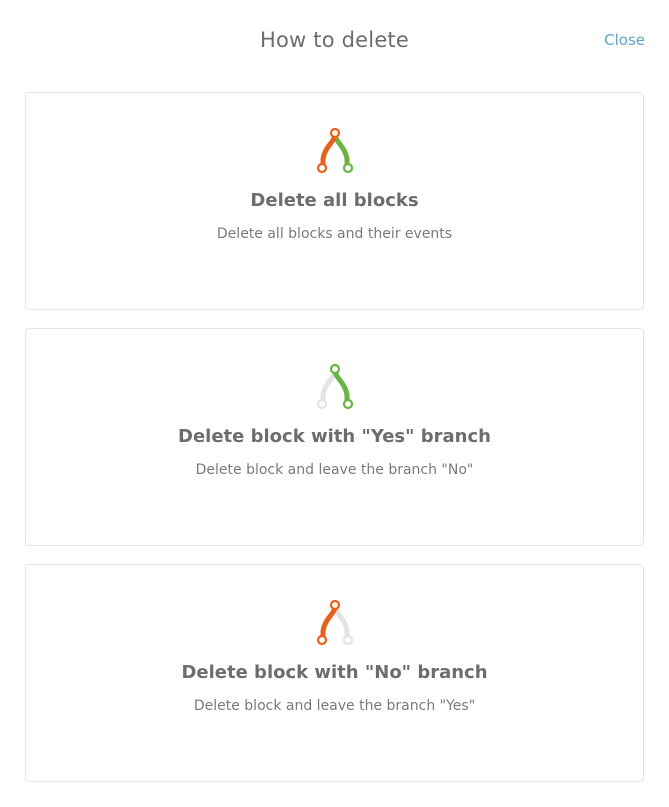 The width and height of the screenshot is (669, 807). Describe the element at coordinates (334, 706) in the screenshot. I see `option-description: Delete block and leave the branch "Yes"` at that location.